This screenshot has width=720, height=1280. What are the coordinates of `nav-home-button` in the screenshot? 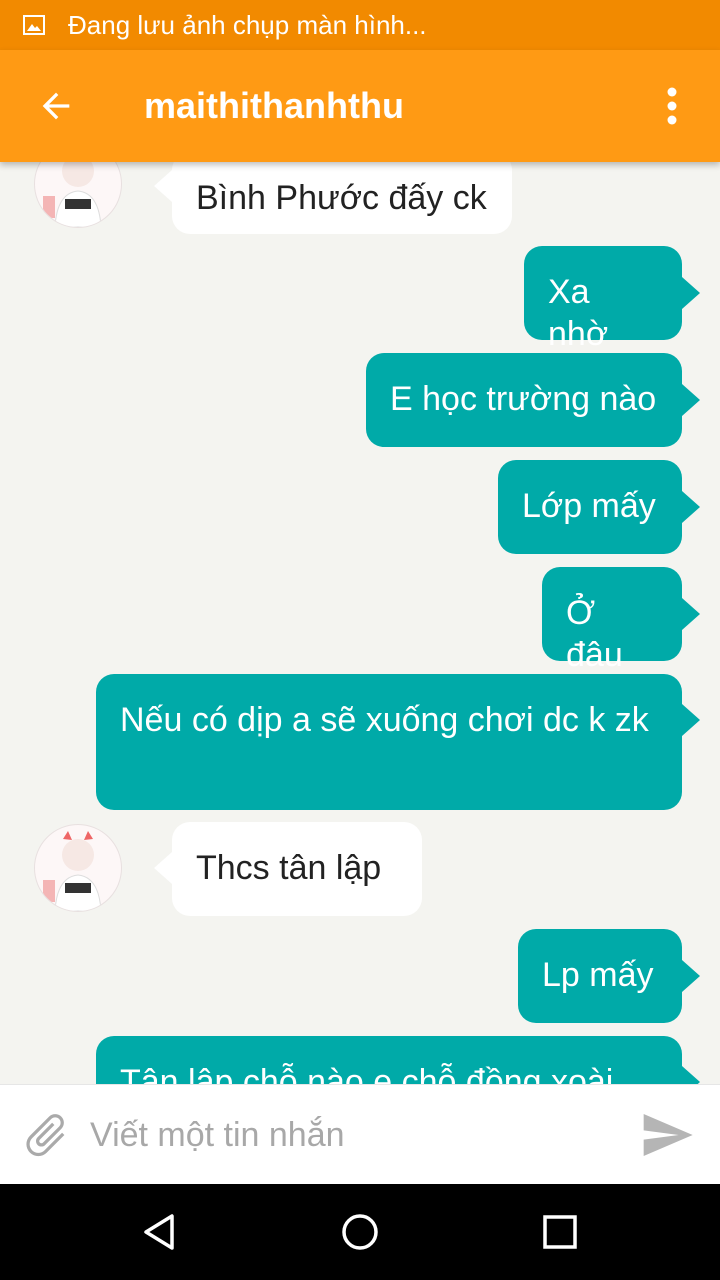 It's located at (360, 1232).